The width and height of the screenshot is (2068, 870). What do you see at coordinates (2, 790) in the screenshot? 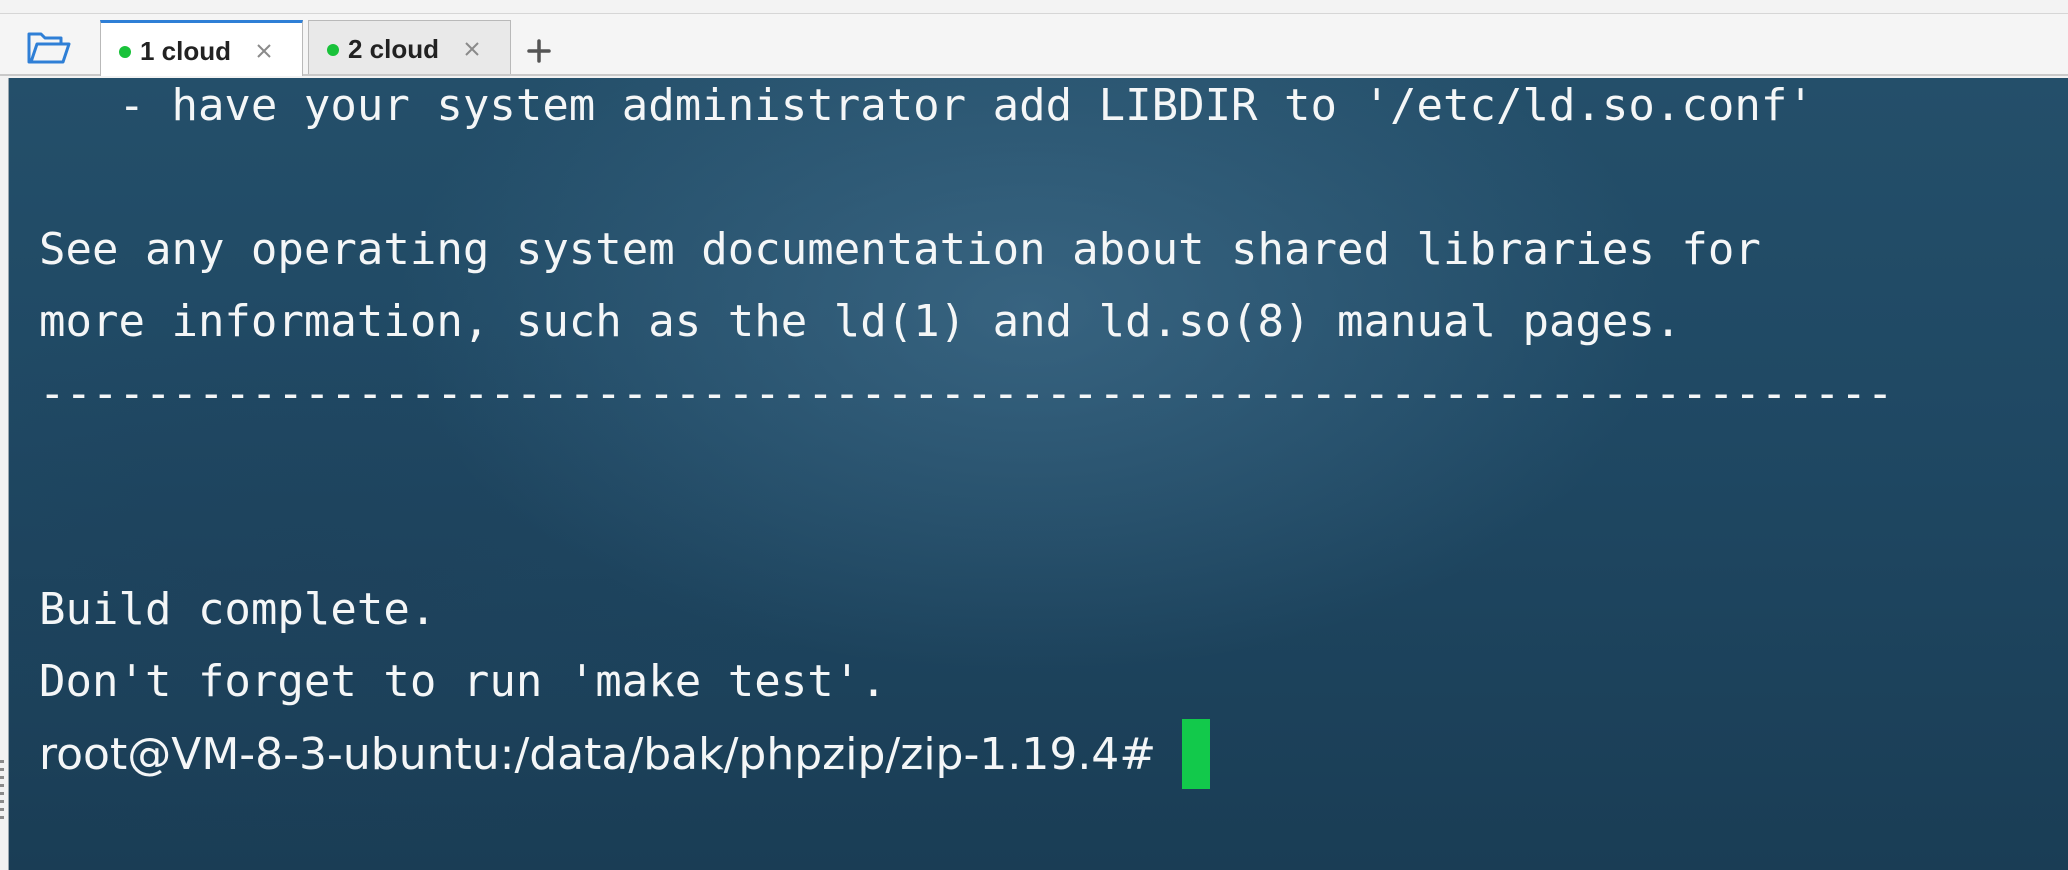
I see `resize-grip` at bounding box center [2, 790].